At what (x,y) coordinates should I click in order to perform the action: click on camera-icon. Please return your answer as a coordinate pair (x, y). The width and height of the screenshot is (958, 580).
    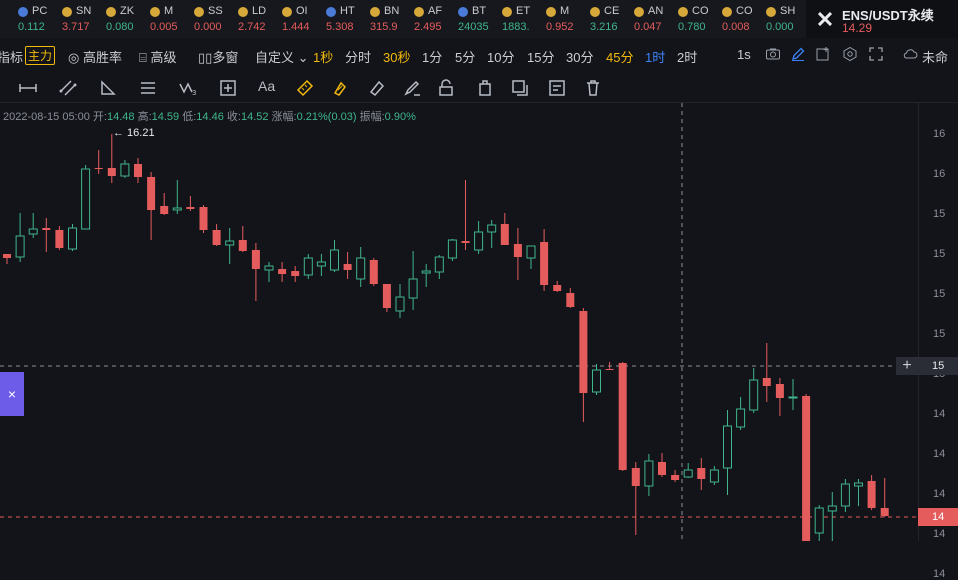
    Looking at the image, I should click on (773, 54).